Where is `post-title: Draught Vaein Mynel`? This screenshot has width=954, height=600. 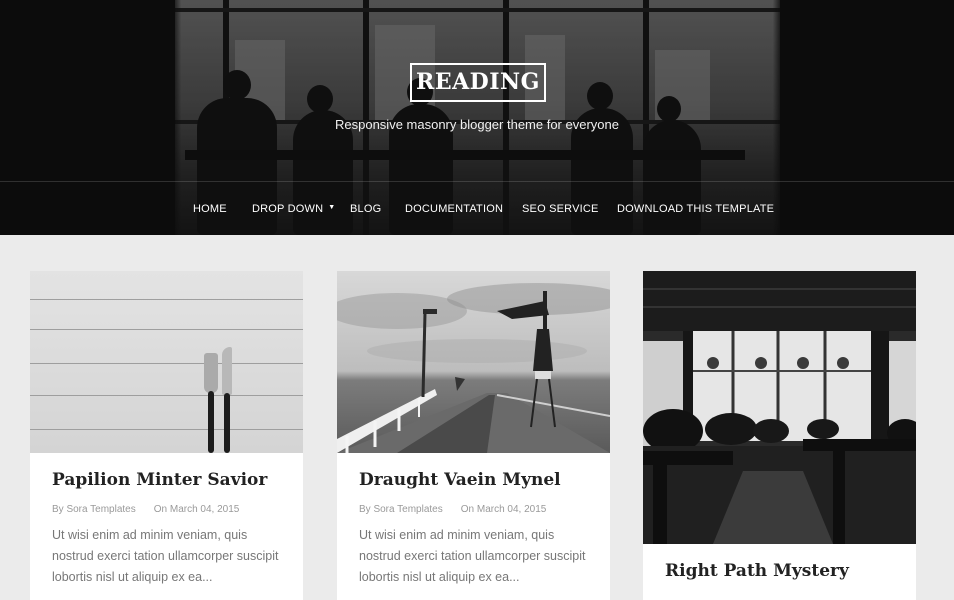
post-title: Draught Vaein Mynel is located at coordinates (473, 480).